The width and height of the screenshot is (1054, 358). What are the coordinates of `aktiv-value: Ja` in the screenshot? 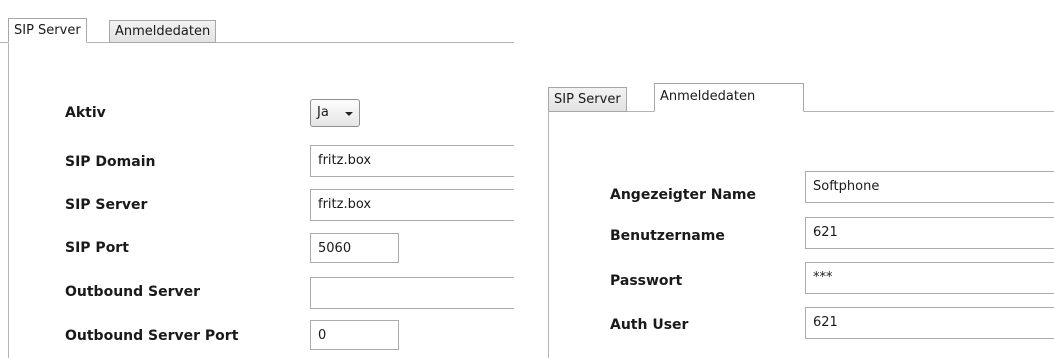 It's located at (323, 112).